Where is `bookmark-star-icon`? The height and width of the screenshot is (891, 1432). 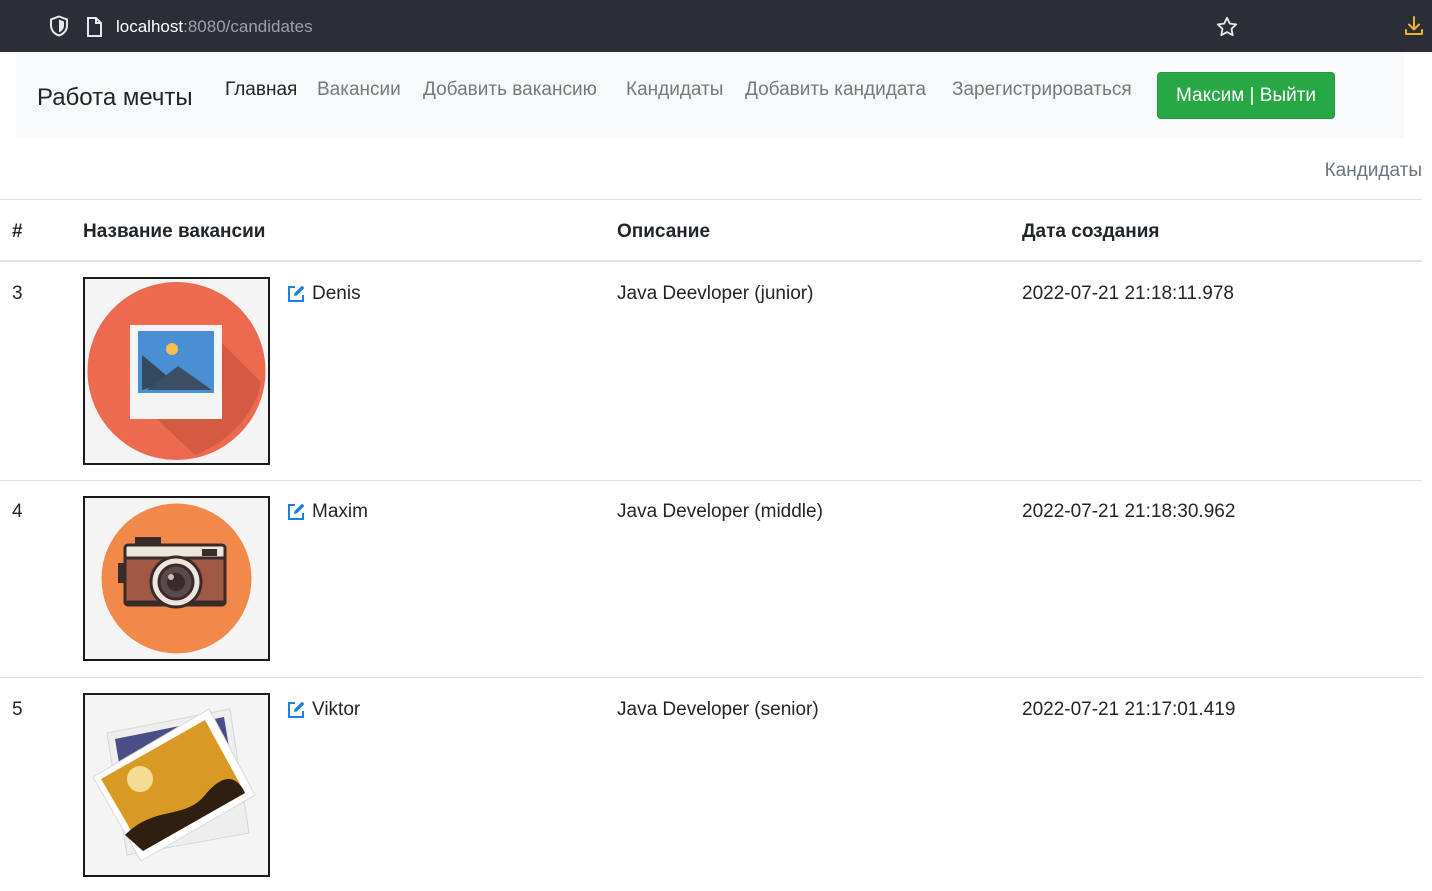 bookmark-star-icon is located at coordinates (1227, 27).